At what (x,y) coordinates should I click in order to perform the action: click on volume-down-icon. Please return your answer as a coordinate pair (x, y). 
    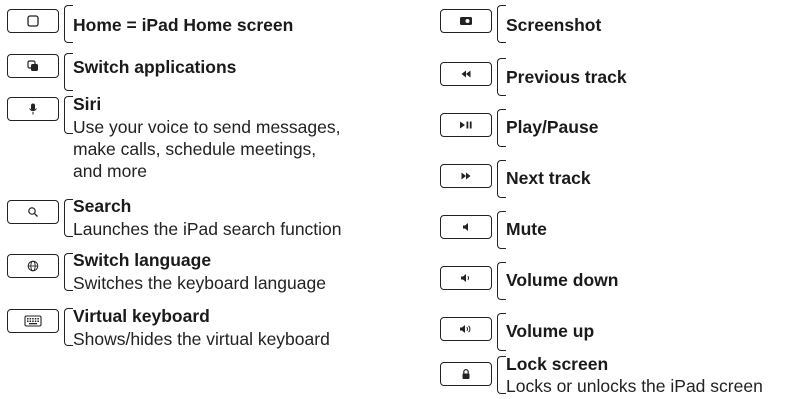
    Looking at the image, I should click on (465, 278).